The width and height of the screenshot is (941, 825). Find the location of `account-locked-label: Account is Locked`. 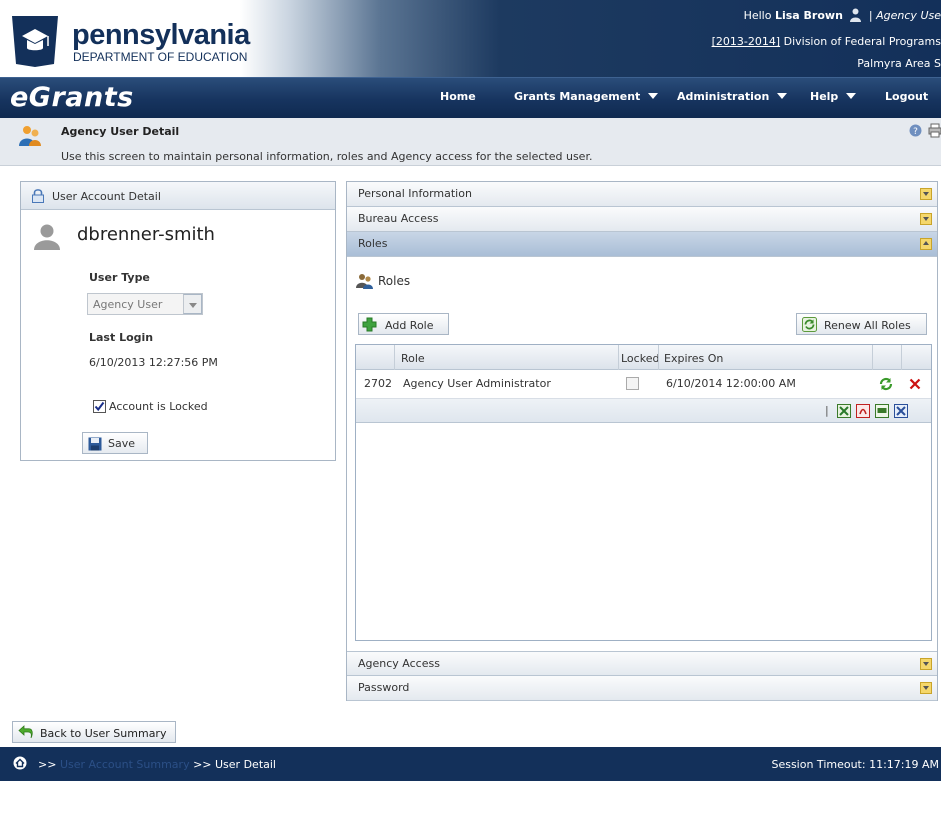

account-locked-label: Account is Locked is located at coordinates (158, 406).